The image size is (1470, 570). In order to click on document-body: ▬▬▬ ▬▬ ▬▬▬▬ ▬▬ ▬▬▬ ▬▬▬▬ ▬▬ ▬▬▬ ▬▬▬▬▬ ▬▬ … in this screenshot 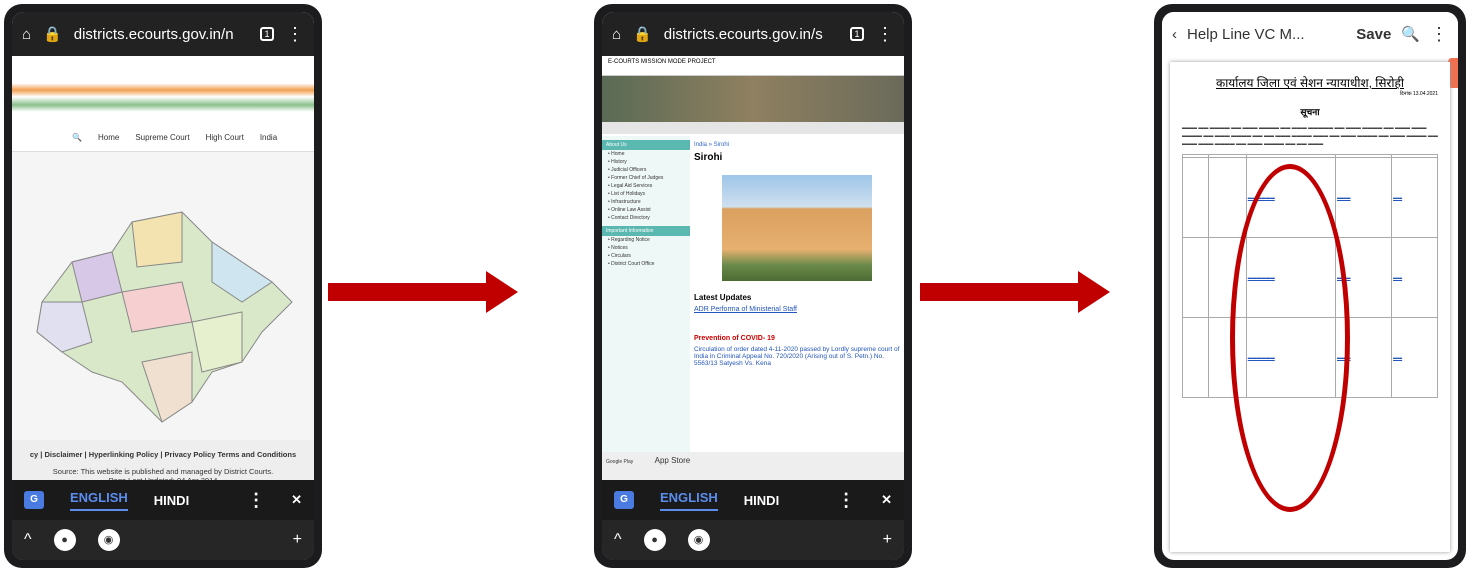, I will do `click(1310, 136)`.